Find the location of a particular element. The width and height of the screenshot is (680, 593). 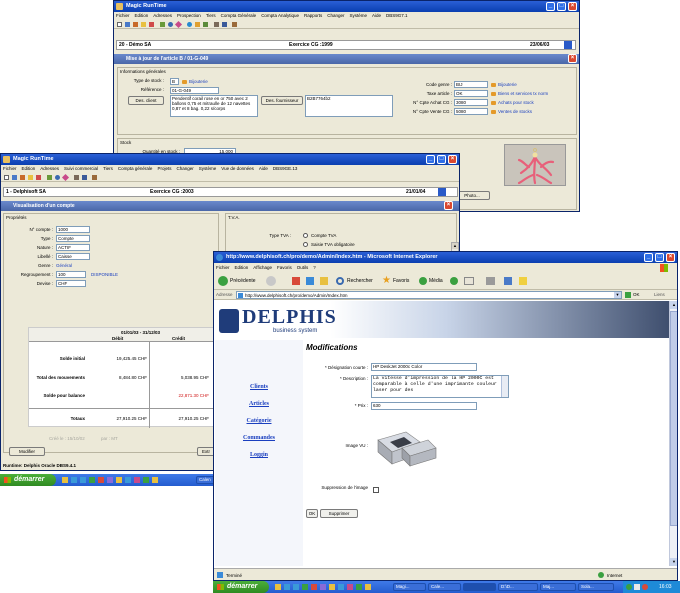

purchase-account-field: 3080 is located at coordinates (471, 102).